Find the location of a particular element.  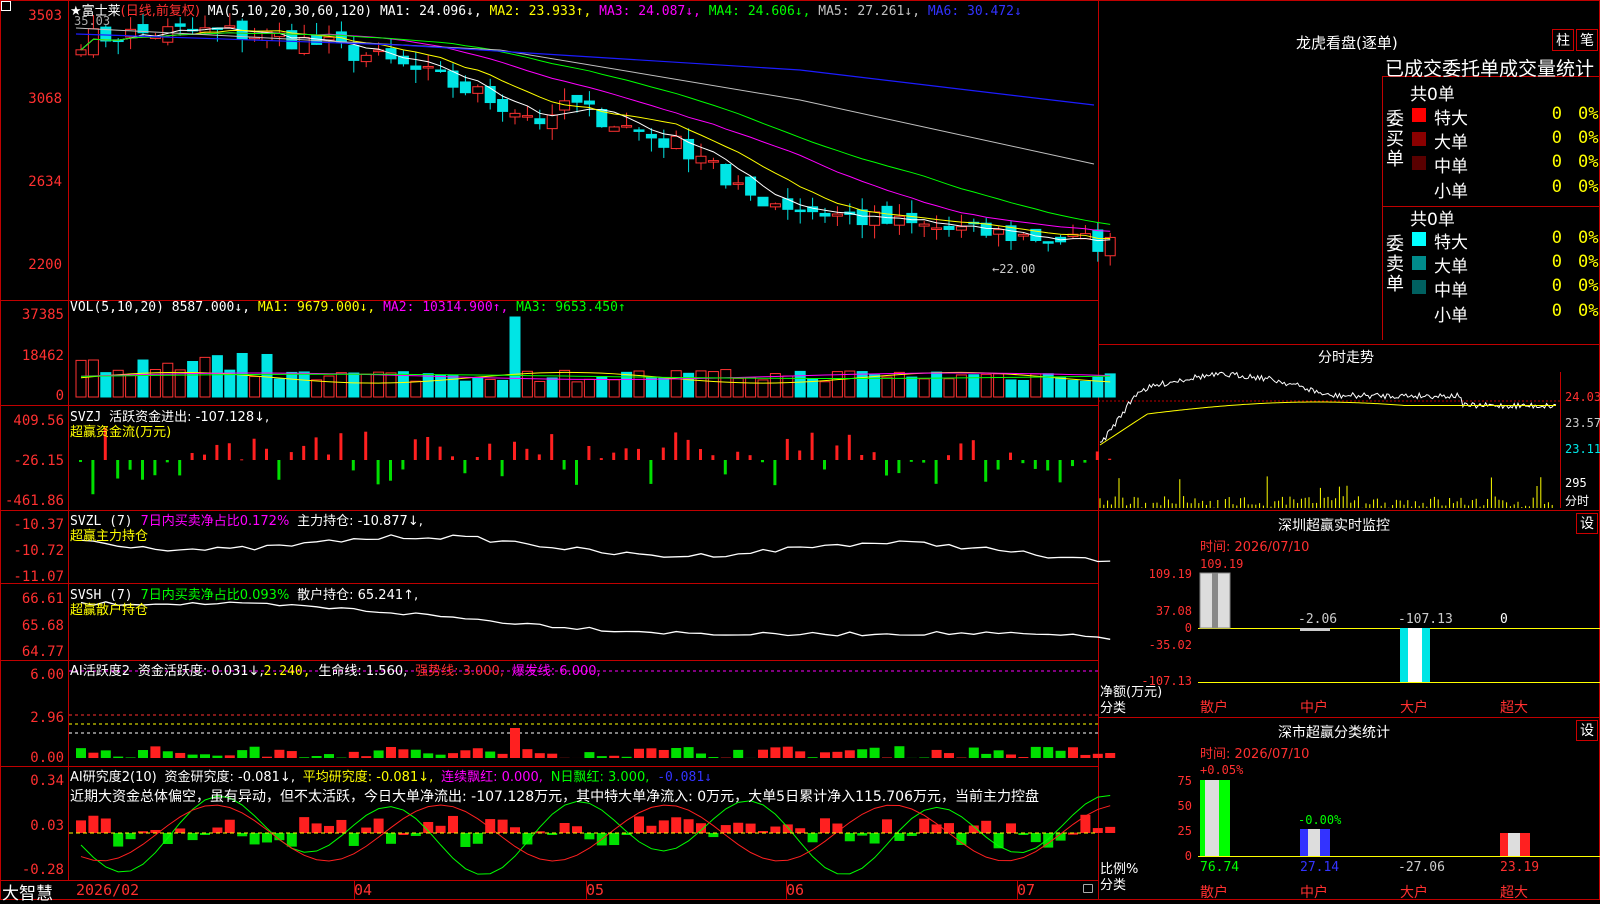

svsh-text: 散户持仓: 65.241↑, is located at coordinates (357, 595).